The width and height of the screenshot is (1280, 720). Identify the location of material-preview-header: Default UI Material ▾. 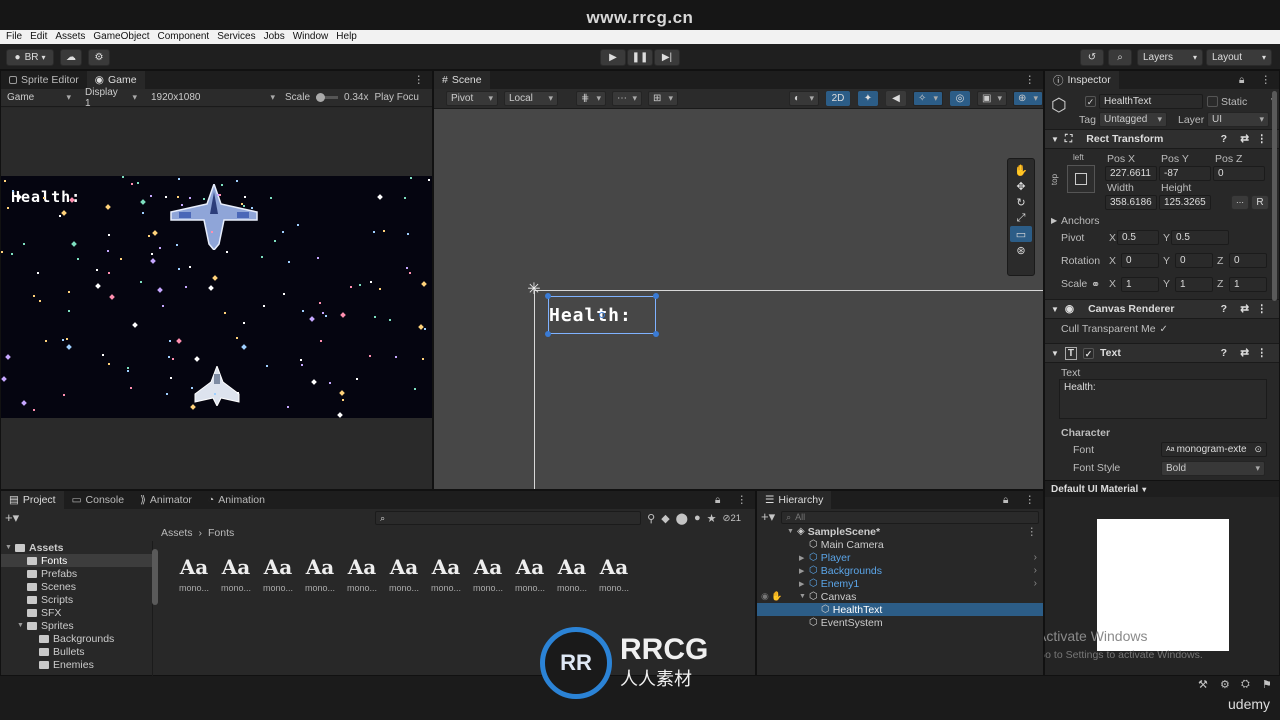
(1162, 489).